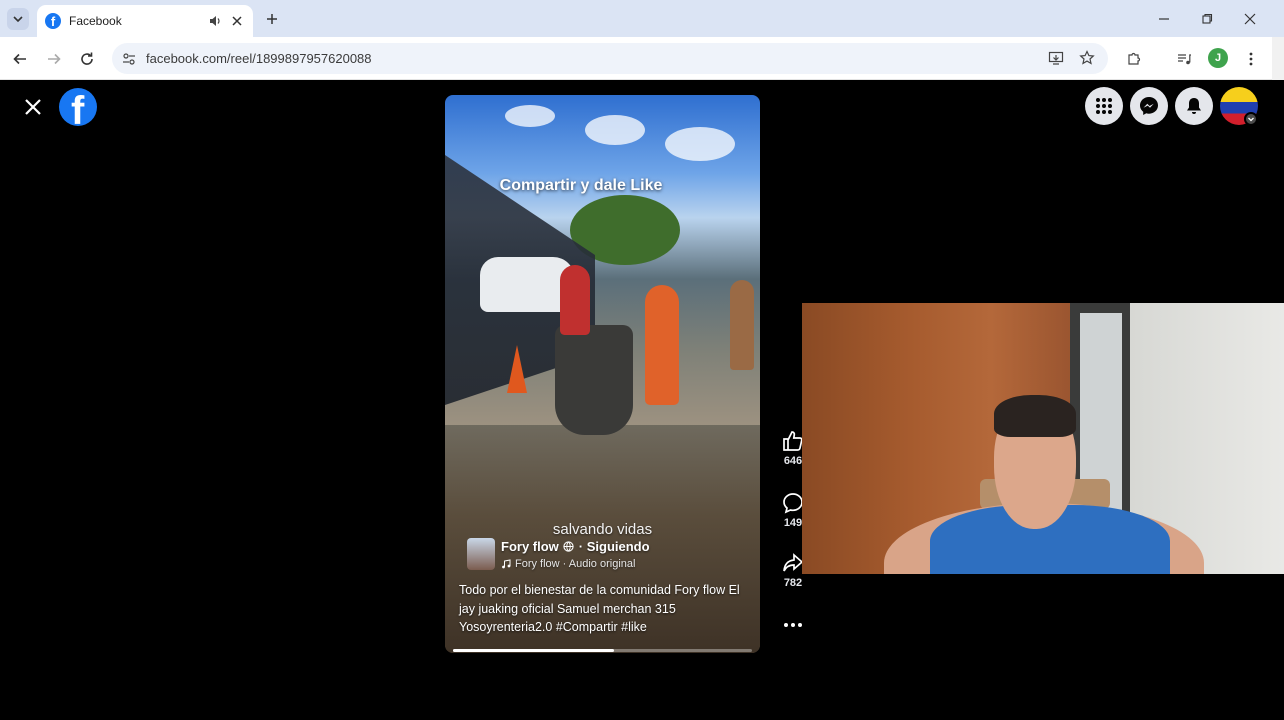  I want to click on puzzle-icon, so click(1134, 58).